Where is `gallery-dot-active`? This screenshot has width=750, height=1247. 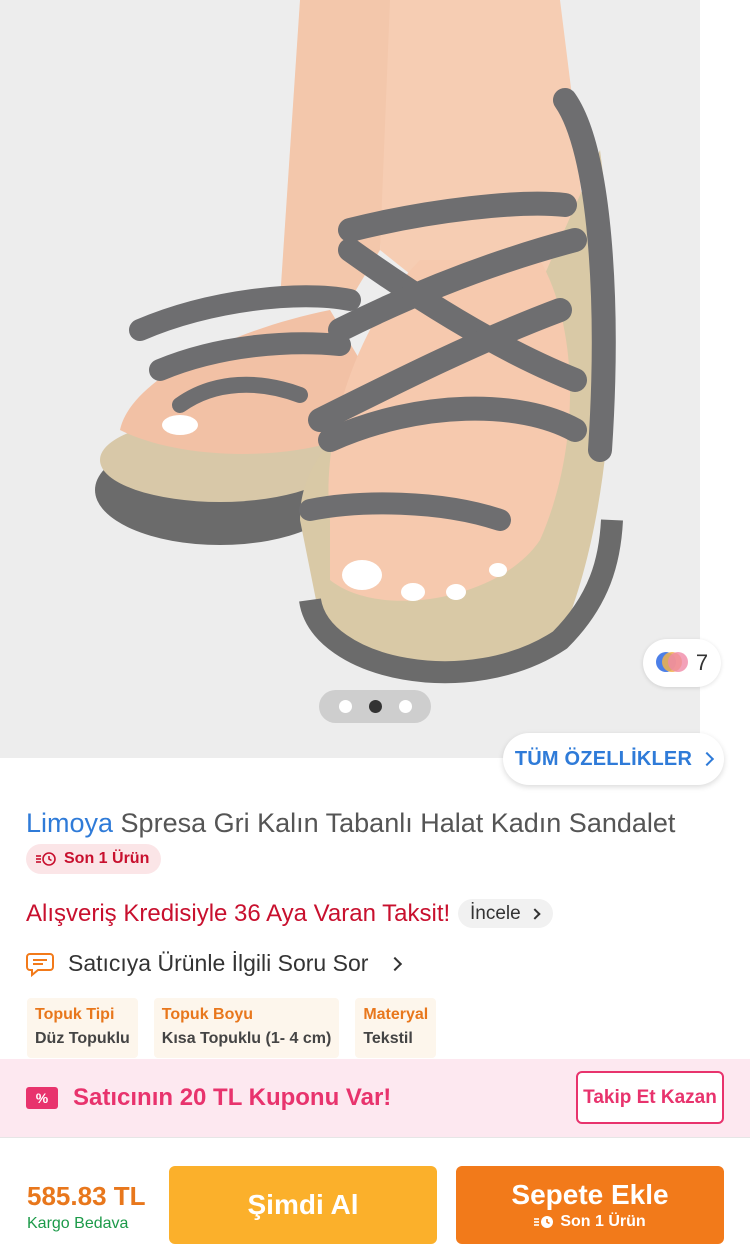 gallery-dot-active is located at coordinates (375, 706).